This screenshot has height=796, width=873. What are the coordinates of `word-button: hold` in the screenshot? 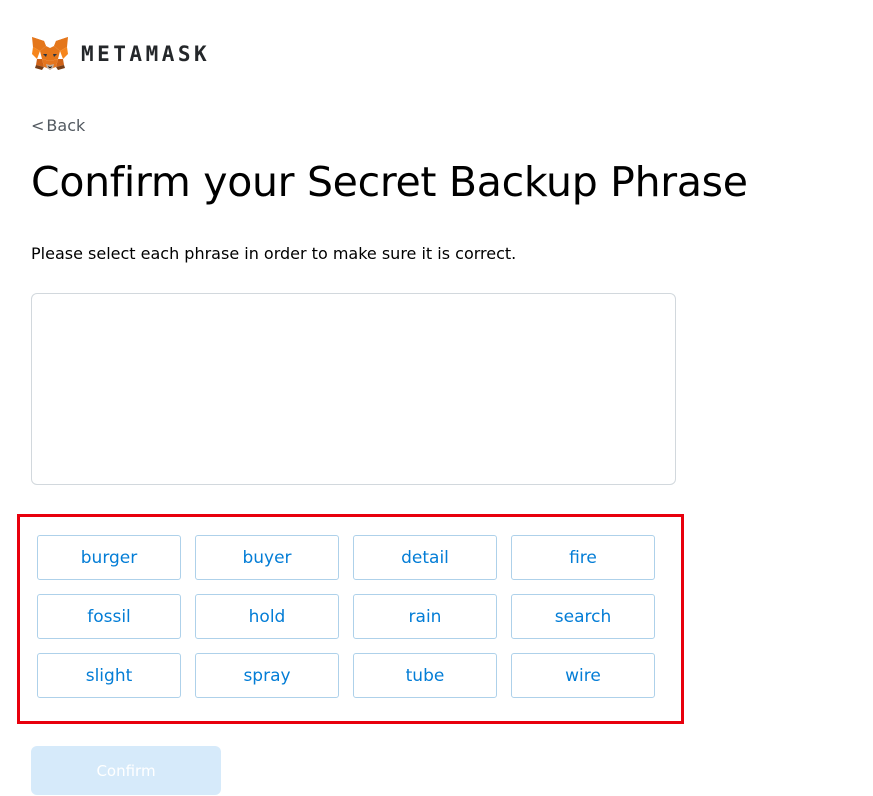 It's located at (267, 616).